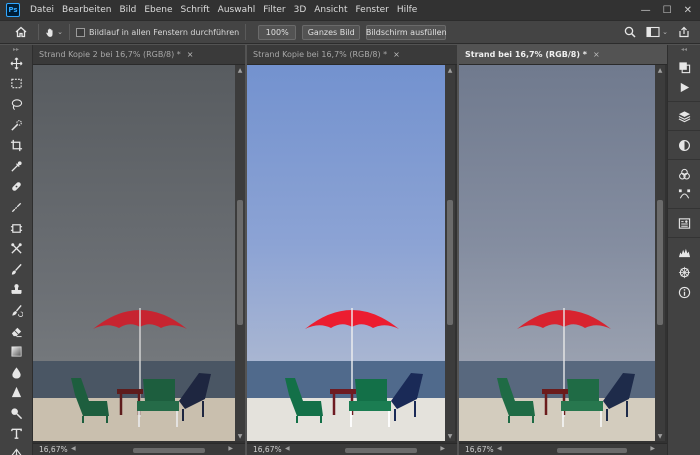  I want to click on crop-tool, so click(16, 145).